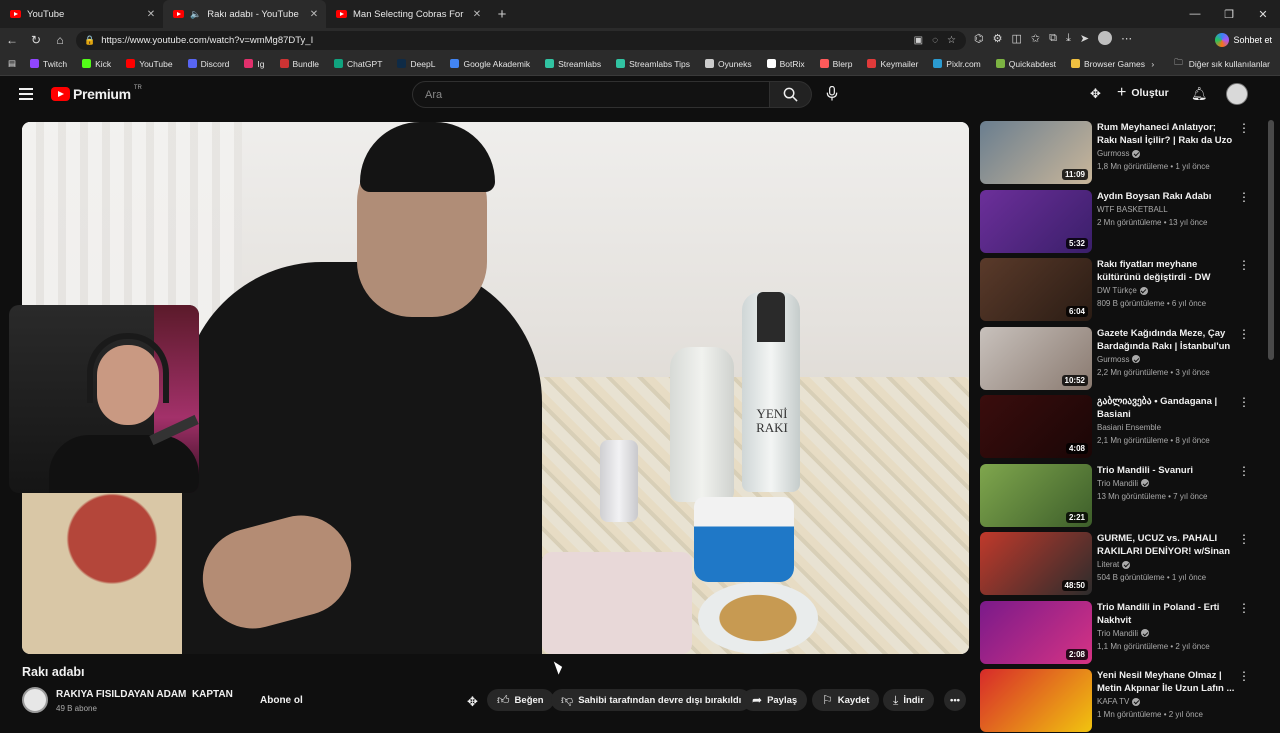 Image resolution: width=1280 pixels, height=733 pixels. I want to click on favorites-icon: ✩, so click(1035, 38).